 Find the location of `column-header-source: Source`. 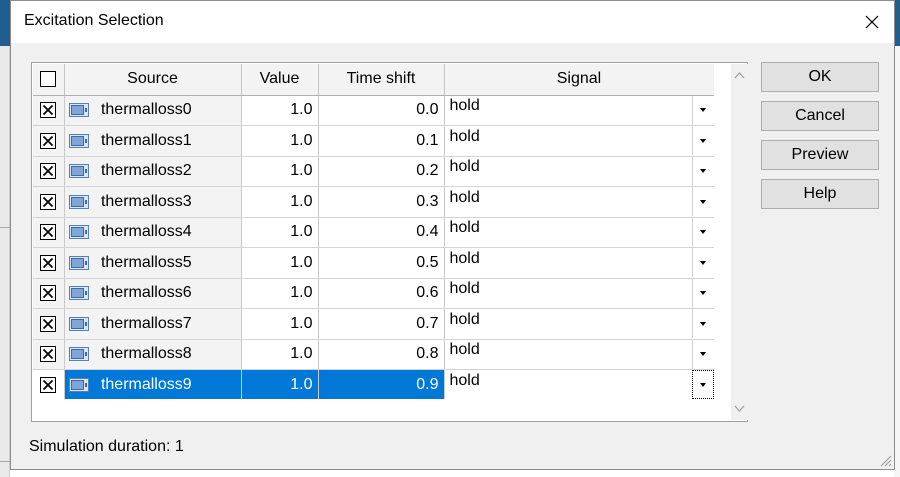

column-header-source: Source is located at coordinates (153, 80).